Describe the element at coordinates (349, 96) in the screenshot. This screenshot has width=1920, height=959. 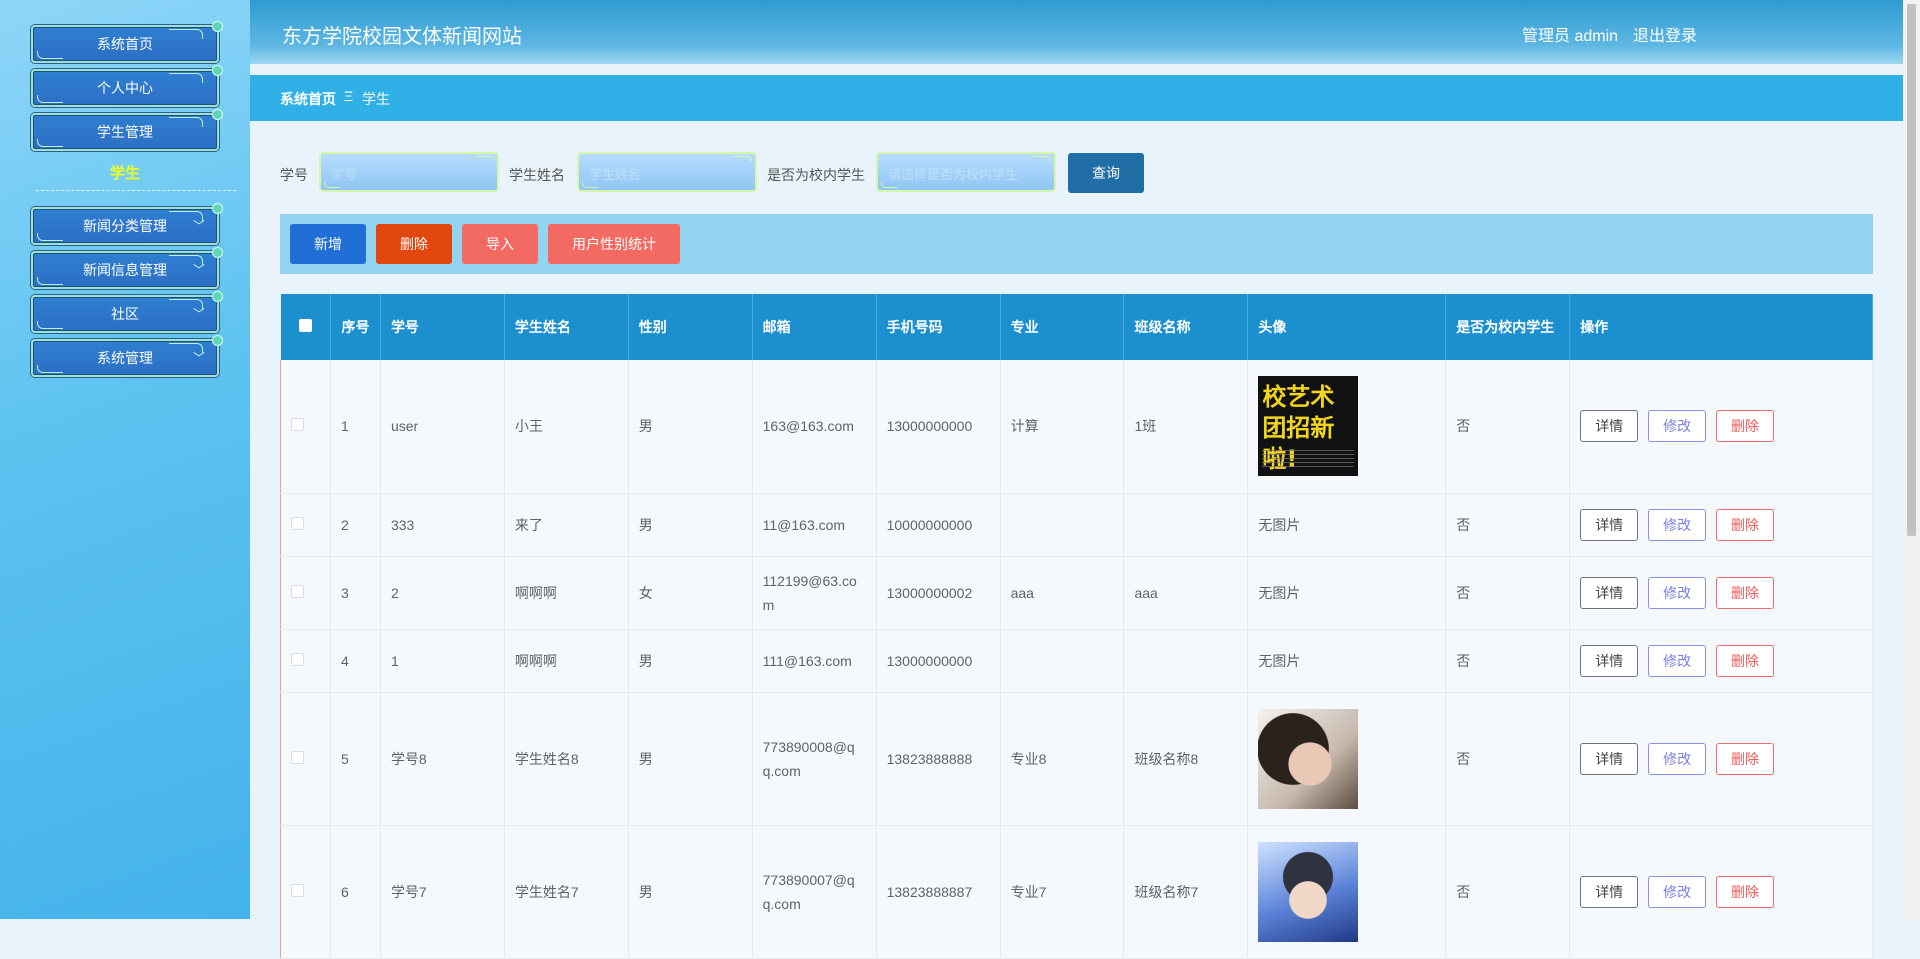
I see `breadcrumb-separator: Ξ` at that location.